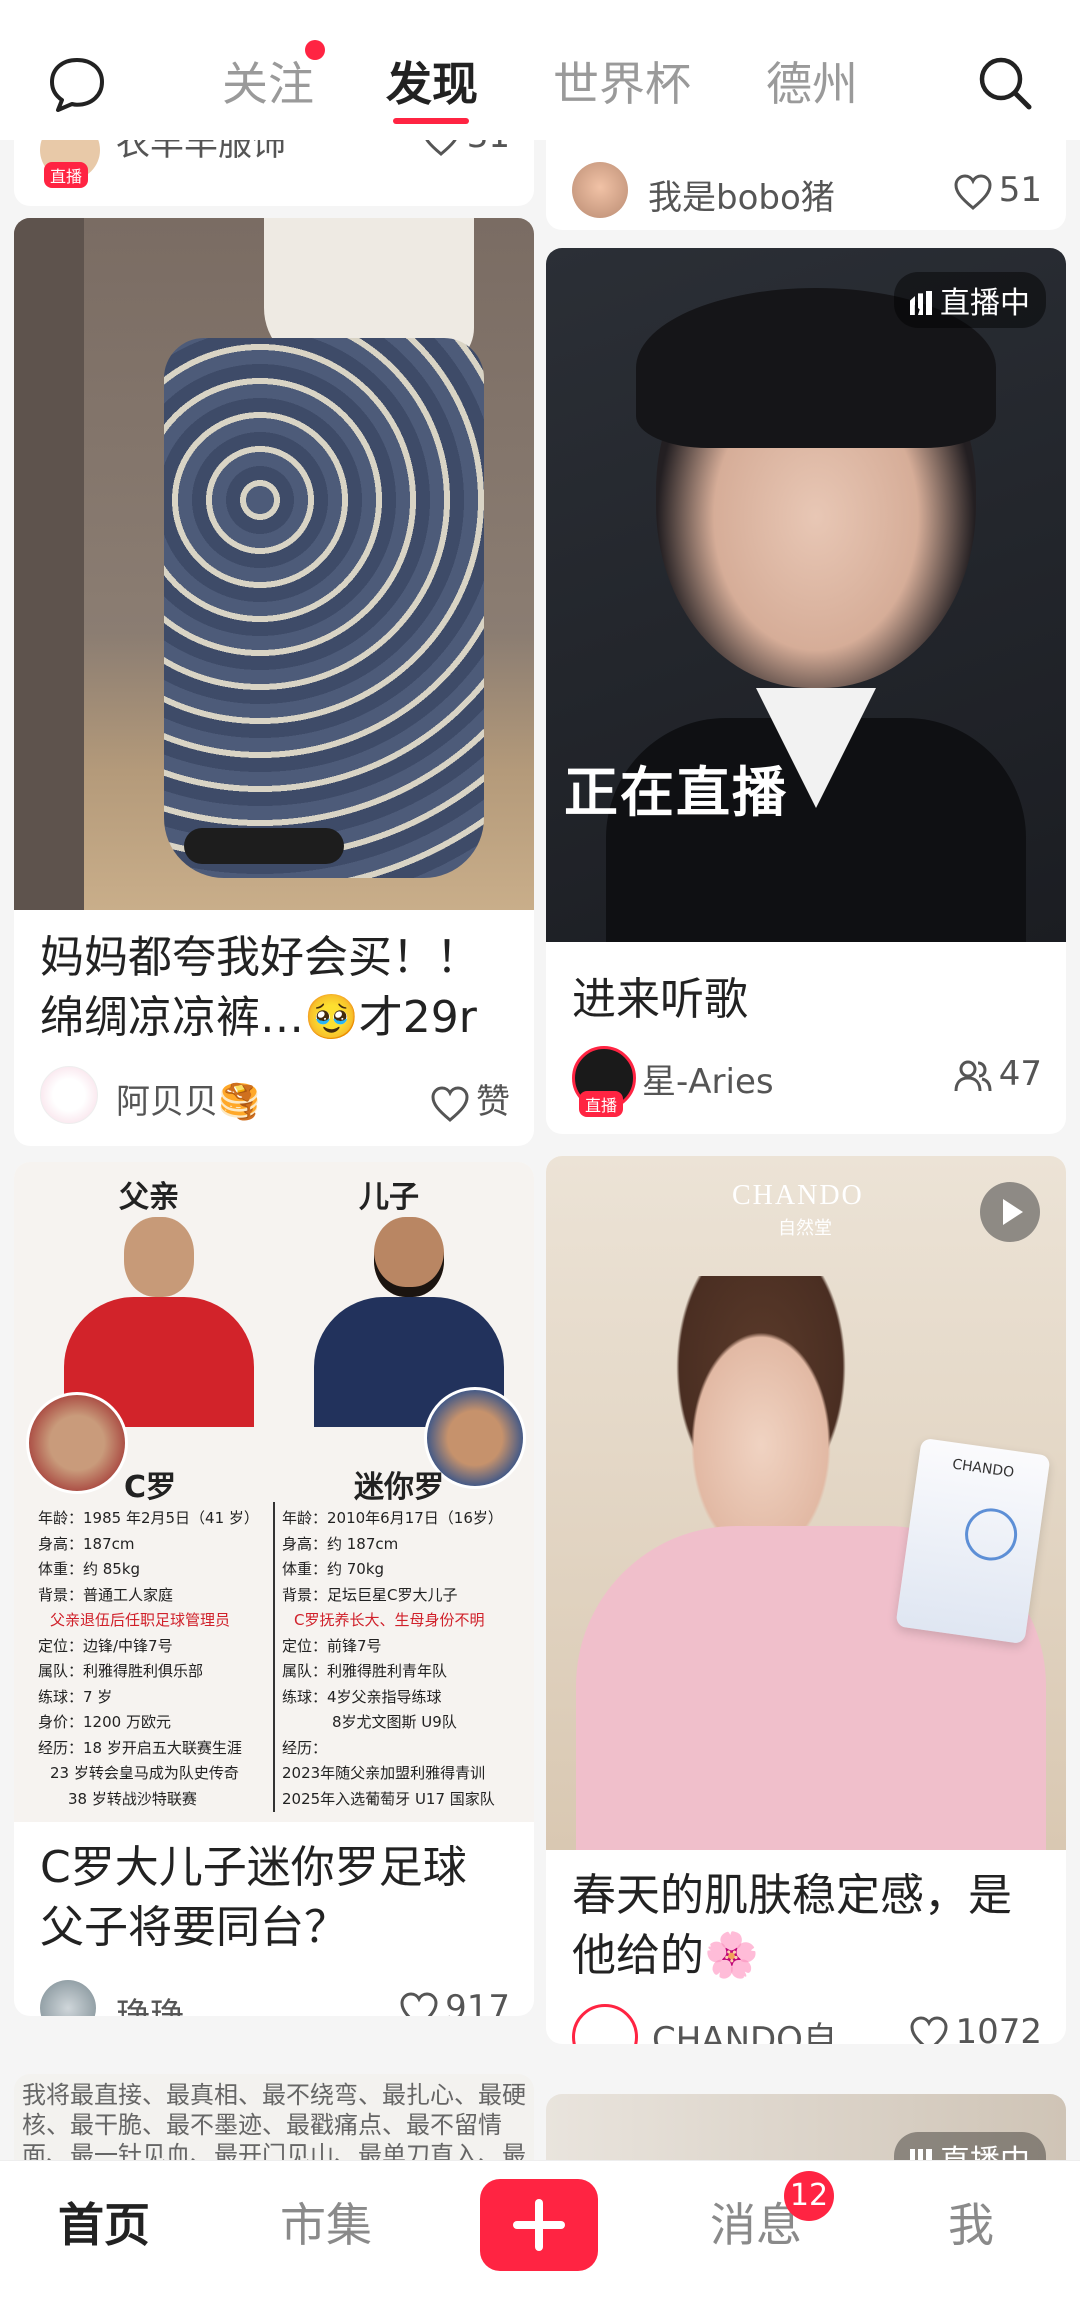 The image size is (1080, 2298). What do you see at coordinates (399, 1487) in the screenshot?
I see `son-name: 迷你罗` at bounding box center [399, 1487].